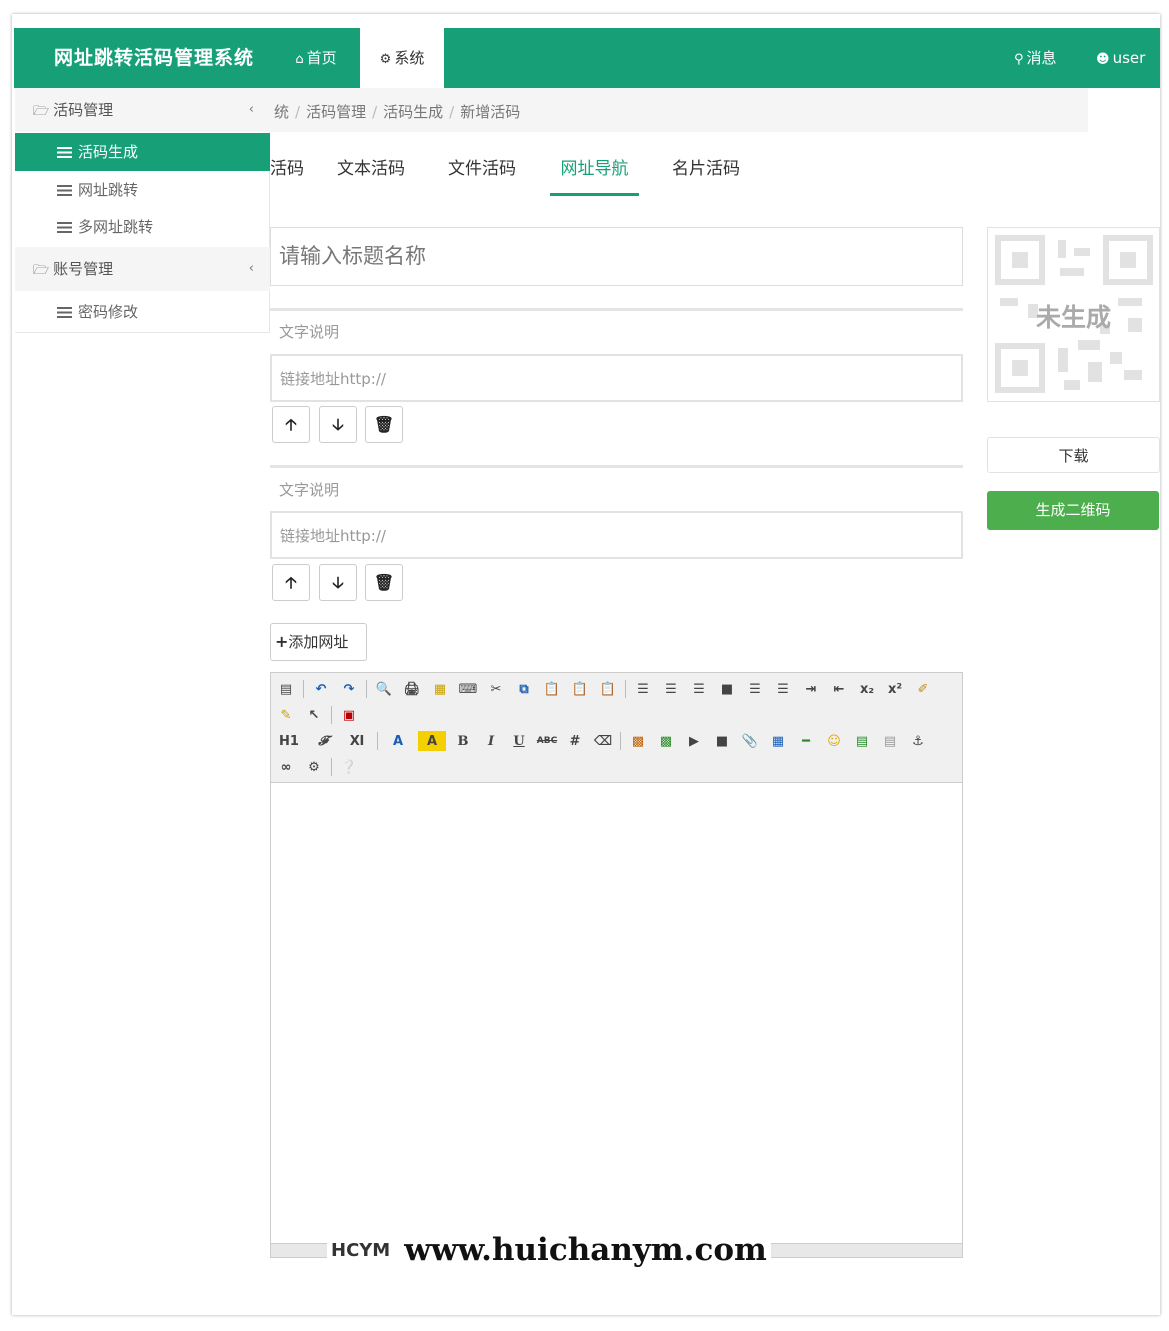 Image resolution: width=1169 pixels, height=1331 pixels. Describe the element at coordinates (142, 312) in the screenshot. I see `sidebar-item-password-change: 密码修改` at that location.